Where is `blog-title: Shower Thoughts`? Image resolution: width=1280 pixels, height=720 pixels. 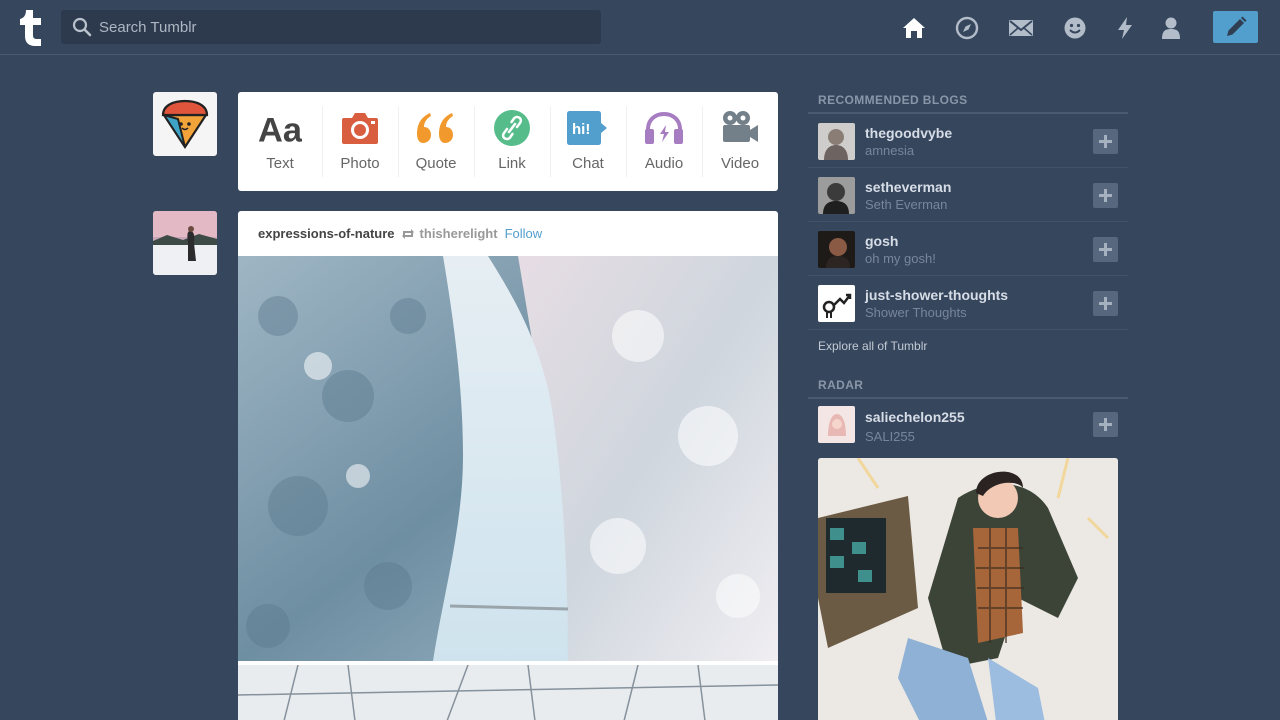
blog-title: Shower Thoughts is located at coordinates (916, 312).